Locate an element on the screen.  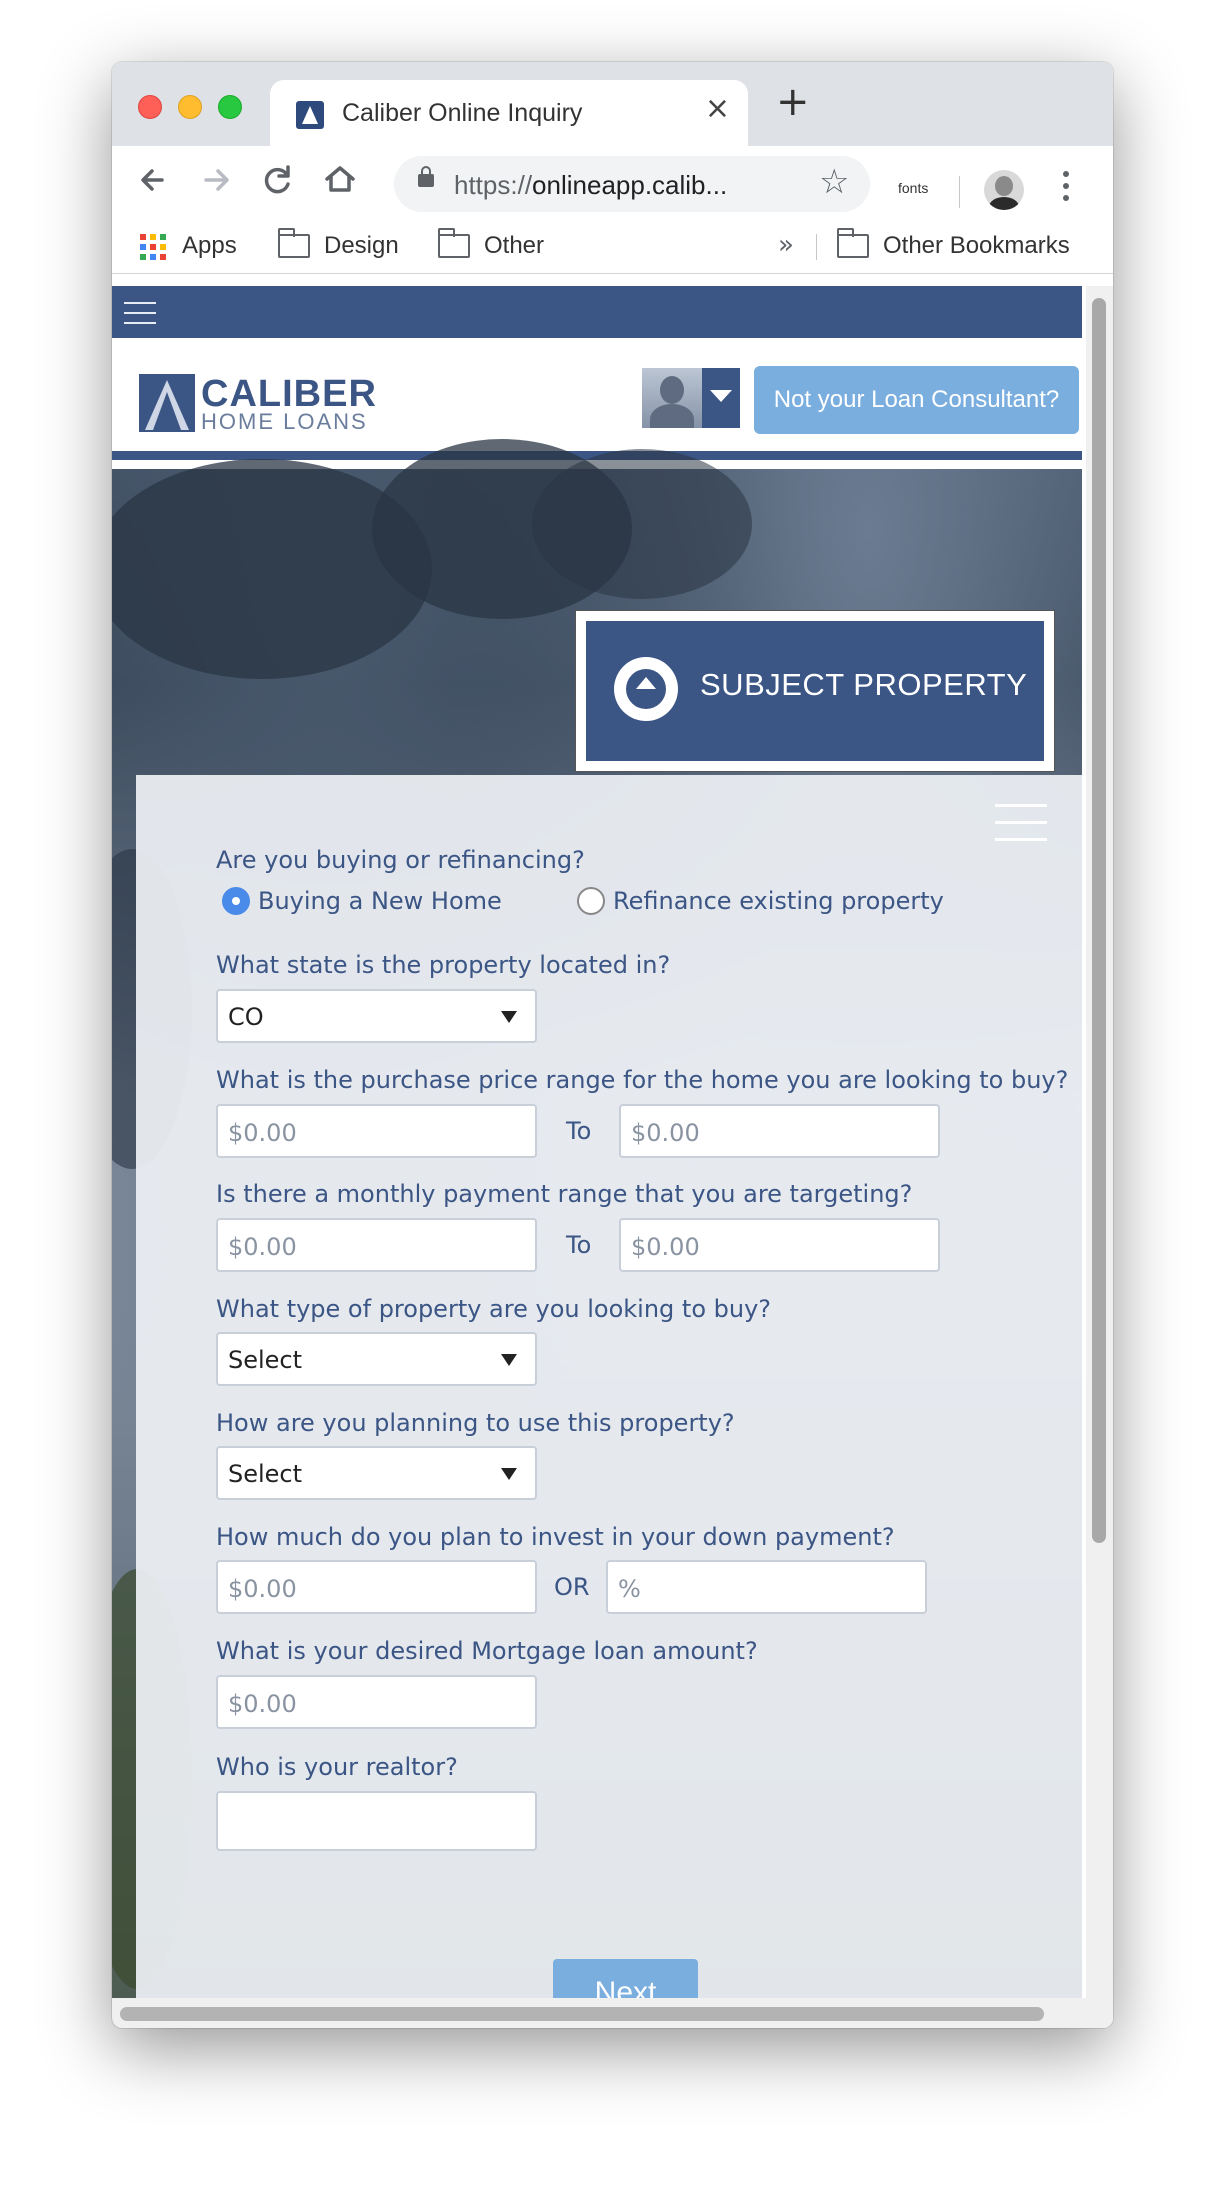
usage-select: Select is located at coordinates (376, 1473).